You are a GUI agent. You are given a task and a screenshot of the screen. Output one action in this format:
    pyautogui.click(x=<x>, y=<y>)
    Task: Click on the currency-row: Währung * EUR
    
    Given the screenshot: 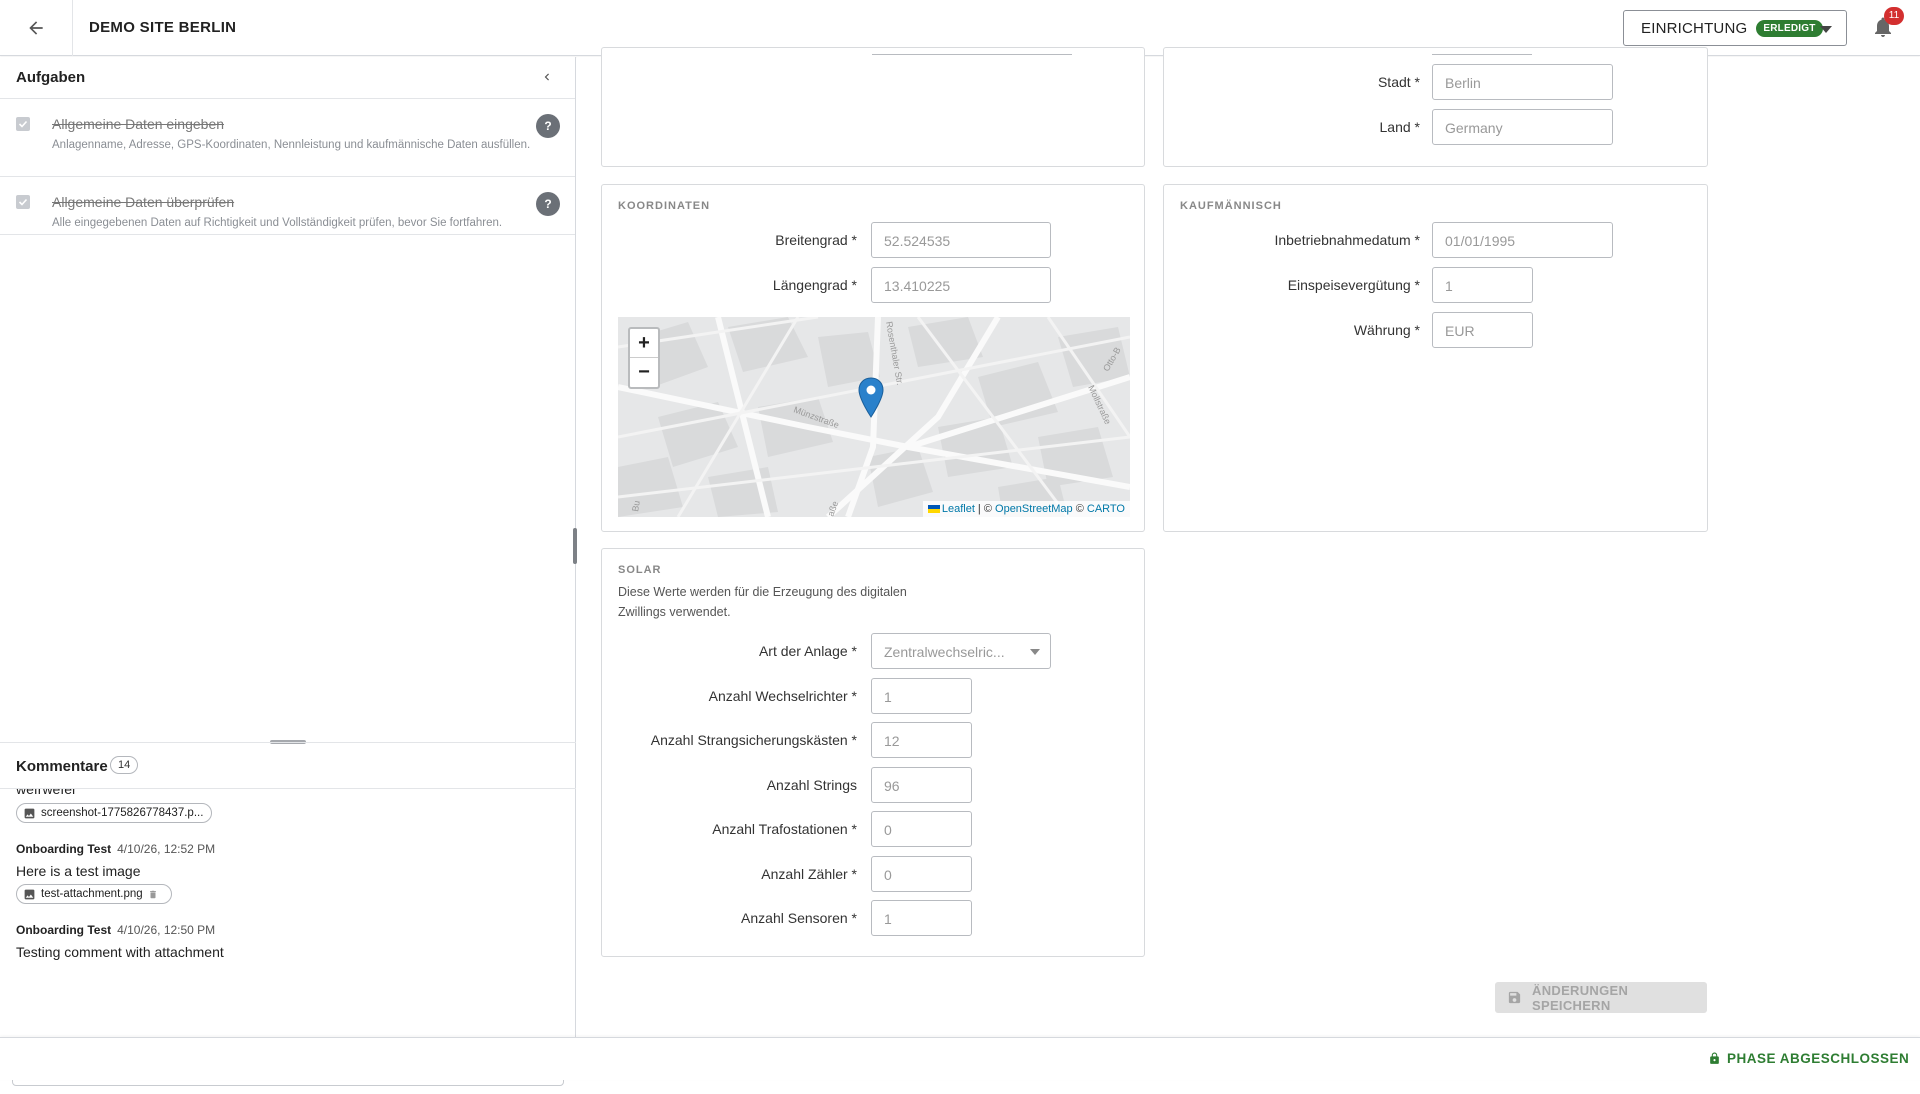 What is the action you would take?
    pyautogui.click(x=1435, y=330)
    